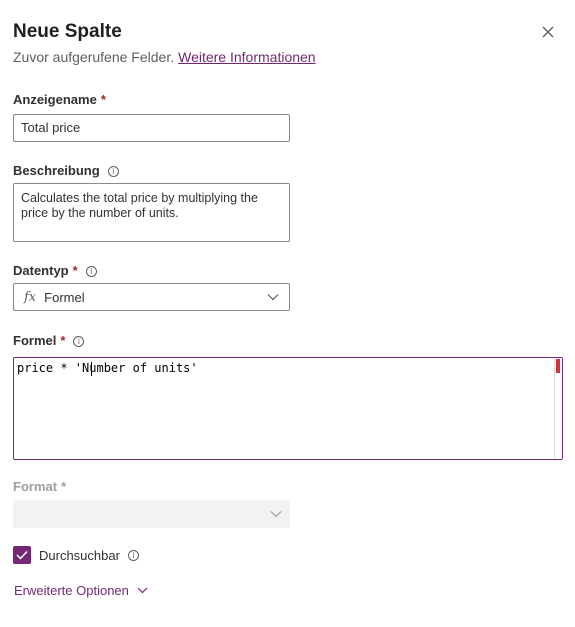 The image size is (575, 627). What do you see at coordinates (30, 297) in the screenshot?
I see `formula-icon: fx` at bounding box center [30, 297].